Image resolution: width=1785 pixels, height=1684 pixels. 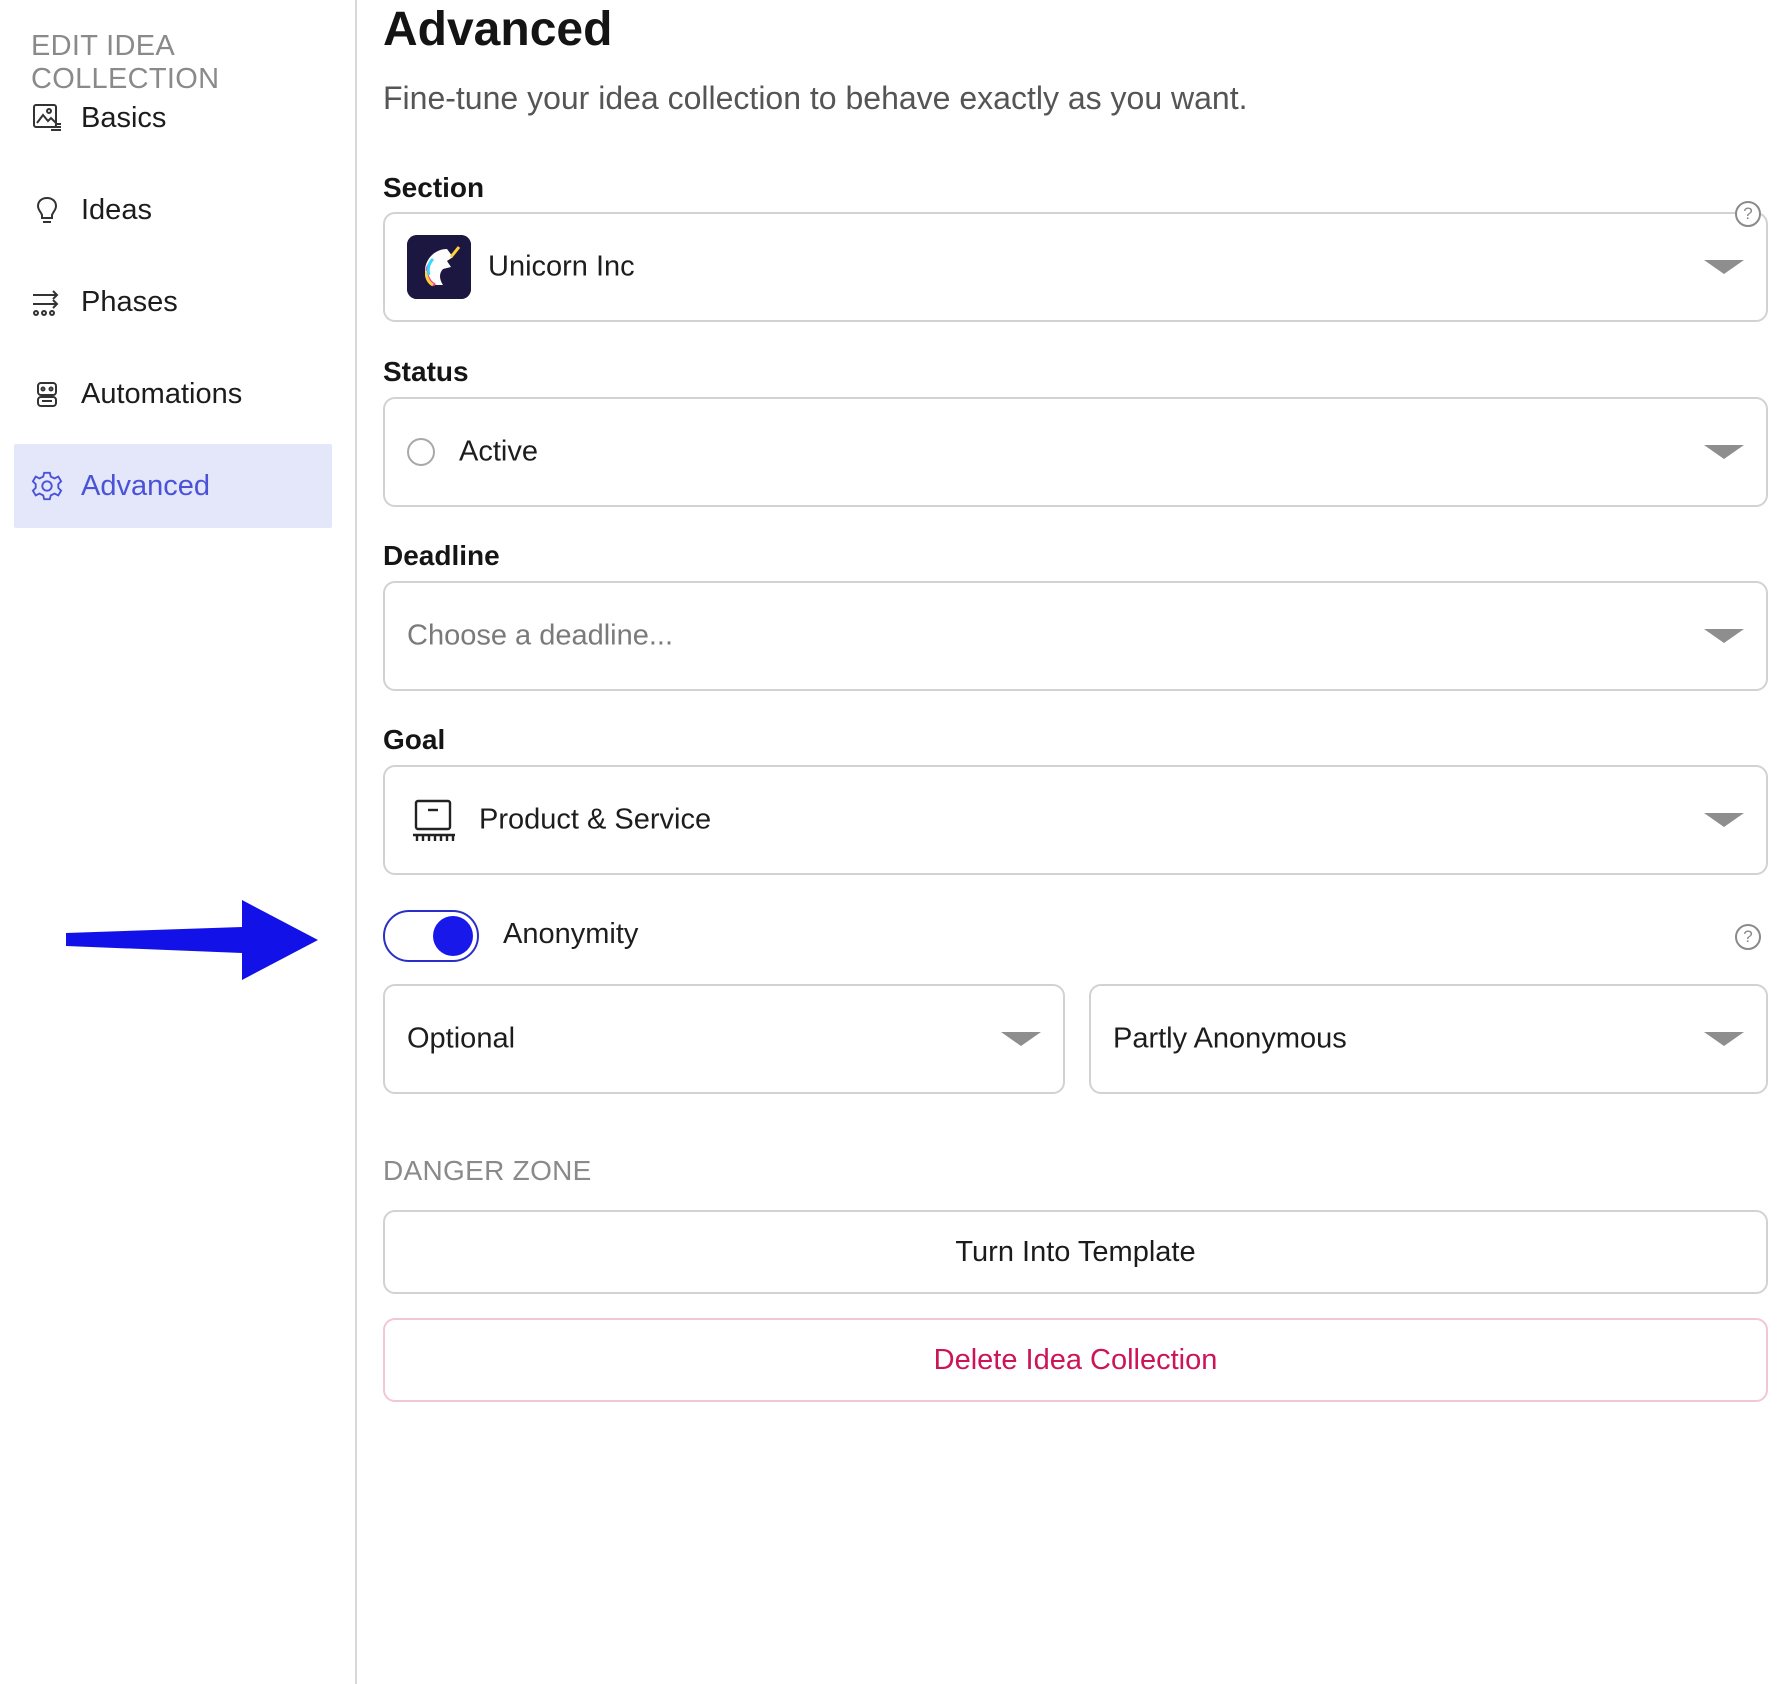 I want to click on toggle-knob, so click(x=453, y=936).